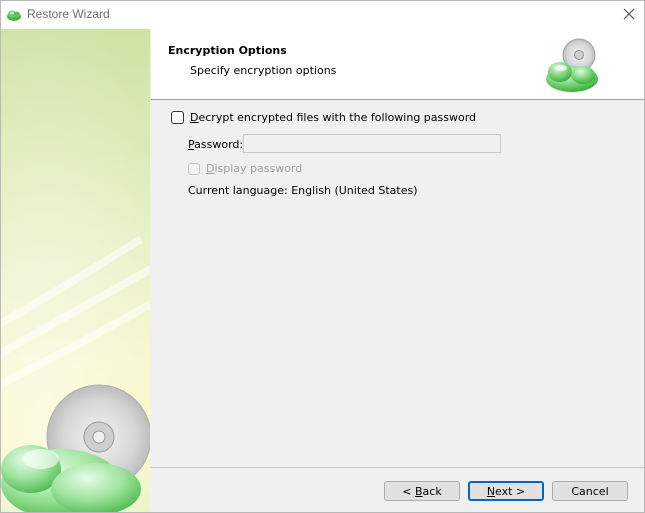 The image size is (645, 513). Describe the element at coordinates (194, 168) in the screenshot. I see `display-password-checkbox` at that location.